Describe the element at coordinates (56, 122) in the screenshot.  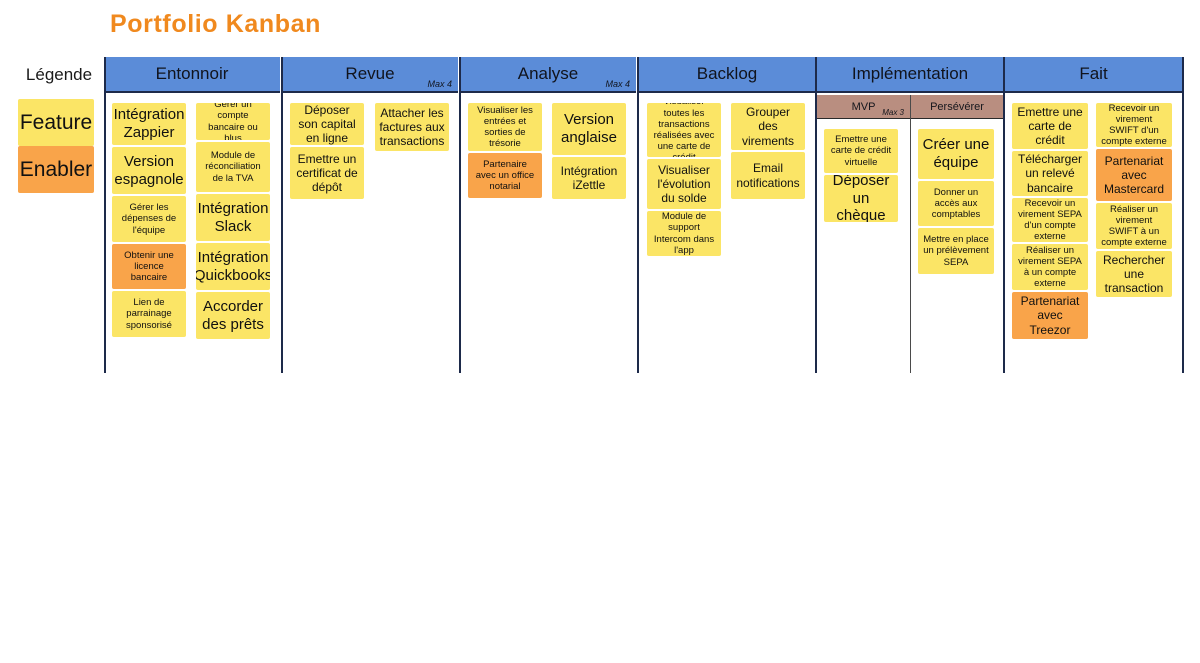
I see `legend-chip-feature: Feature` at that location.